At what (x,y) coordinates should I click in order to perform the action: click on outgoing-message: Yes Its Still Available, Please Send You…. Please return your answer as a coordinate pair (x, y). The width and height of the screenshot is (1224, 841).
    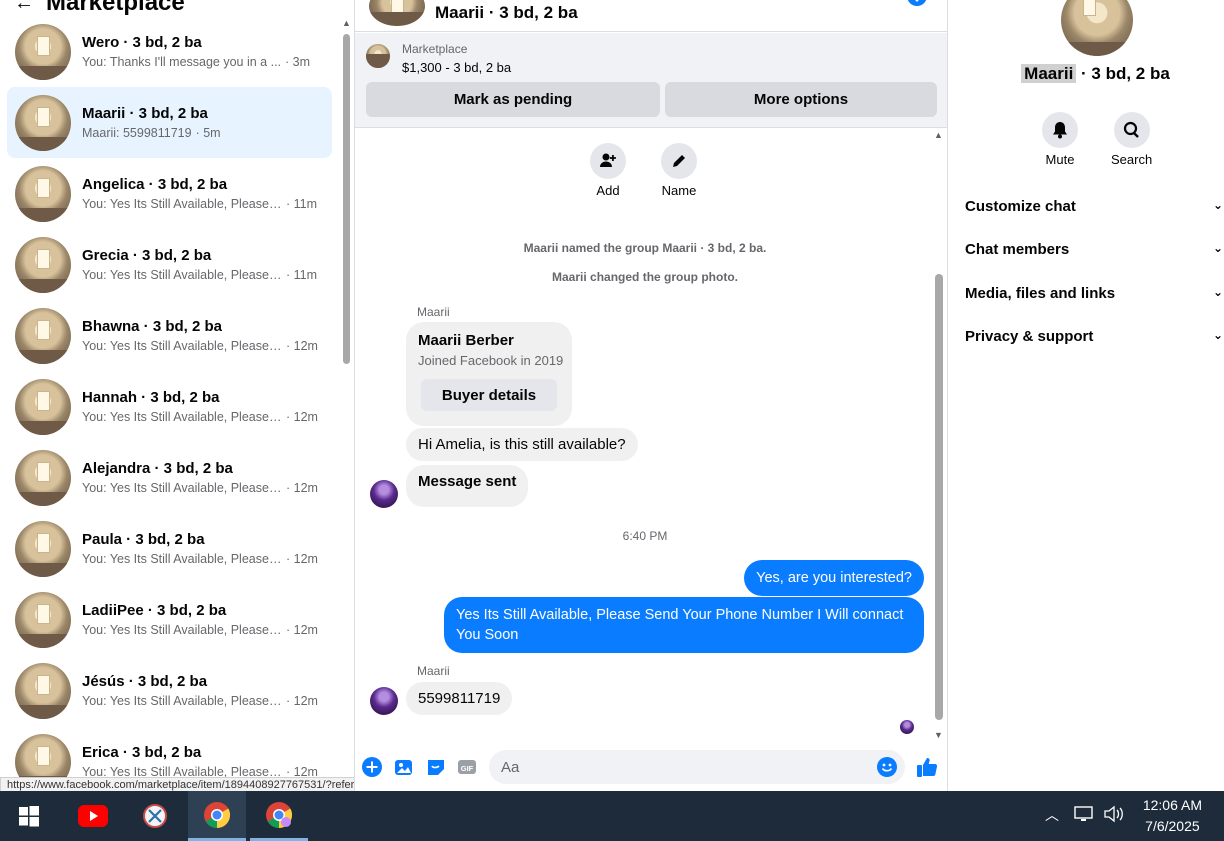
    Looking at the image, I should click on (684, 625).